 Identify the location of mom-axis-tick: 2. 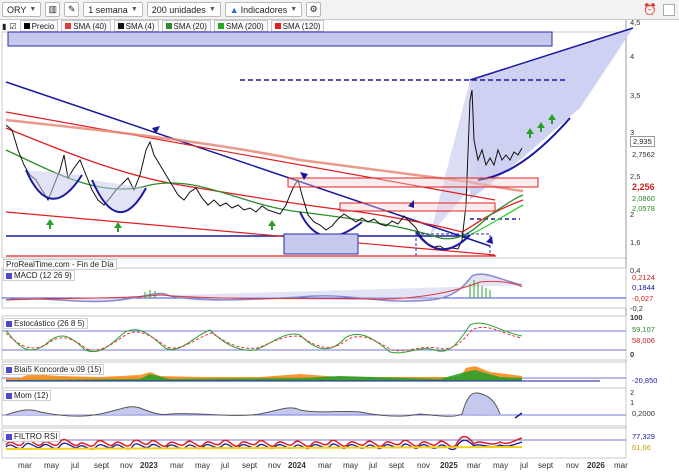
(632, 392).